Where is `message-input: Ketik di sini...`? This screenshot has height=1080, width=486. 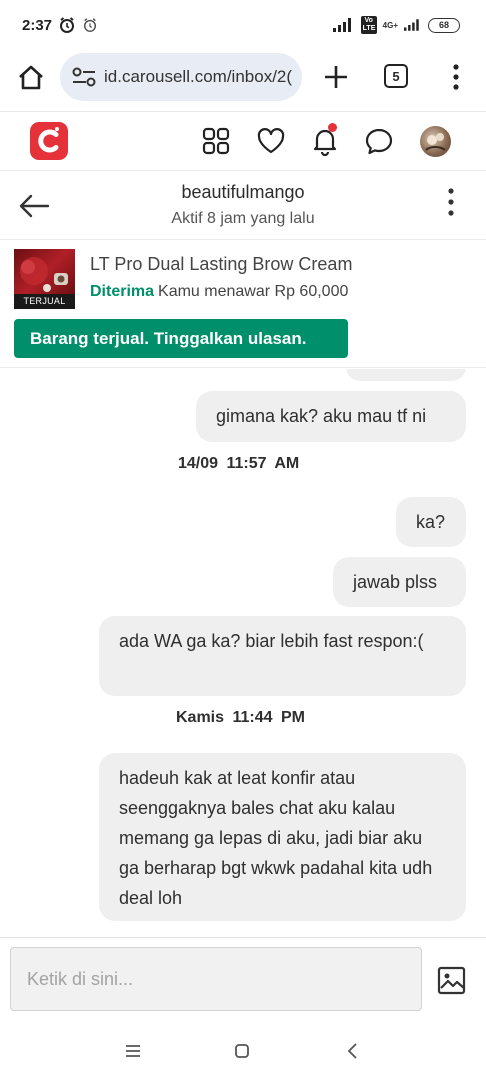
message-input: Ketik di sini... is located at coordinates (216, 979).